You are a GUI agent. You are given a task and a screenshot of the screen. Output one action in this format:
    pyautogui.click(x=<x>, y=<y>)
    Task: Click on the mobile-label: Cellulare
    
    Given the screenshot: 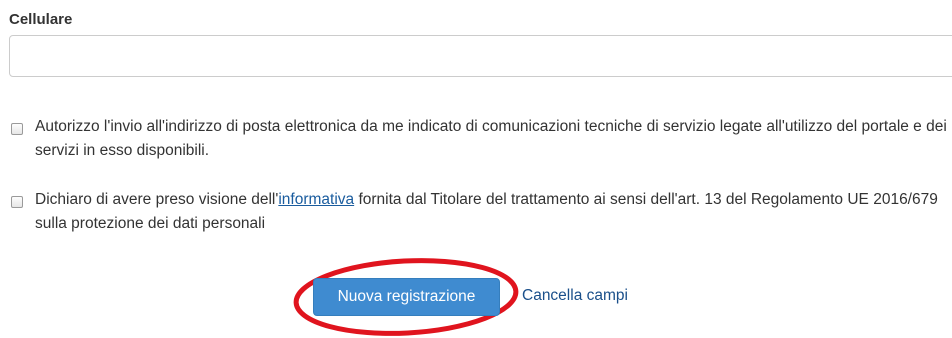 What is the action you would take?
    pyautogui.click(x=41, y=19)
    